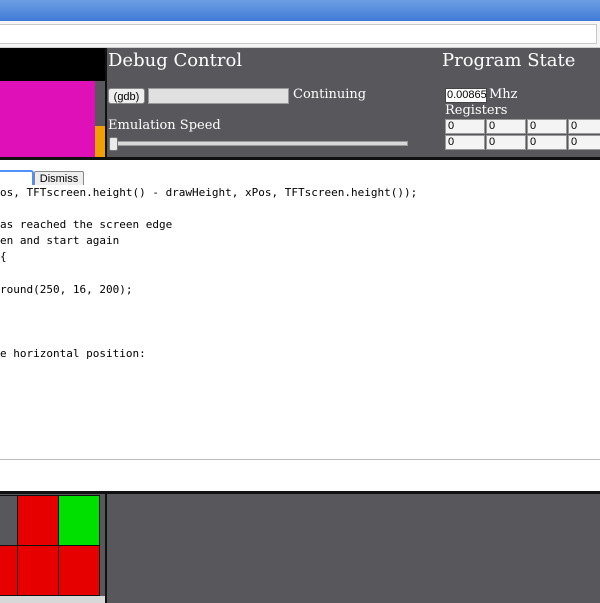 The width and height of the screenshot is (600, 603). Describe the element at coordinates (584, 126) in the screenshot. I see `register-value-3: 0` at that location.